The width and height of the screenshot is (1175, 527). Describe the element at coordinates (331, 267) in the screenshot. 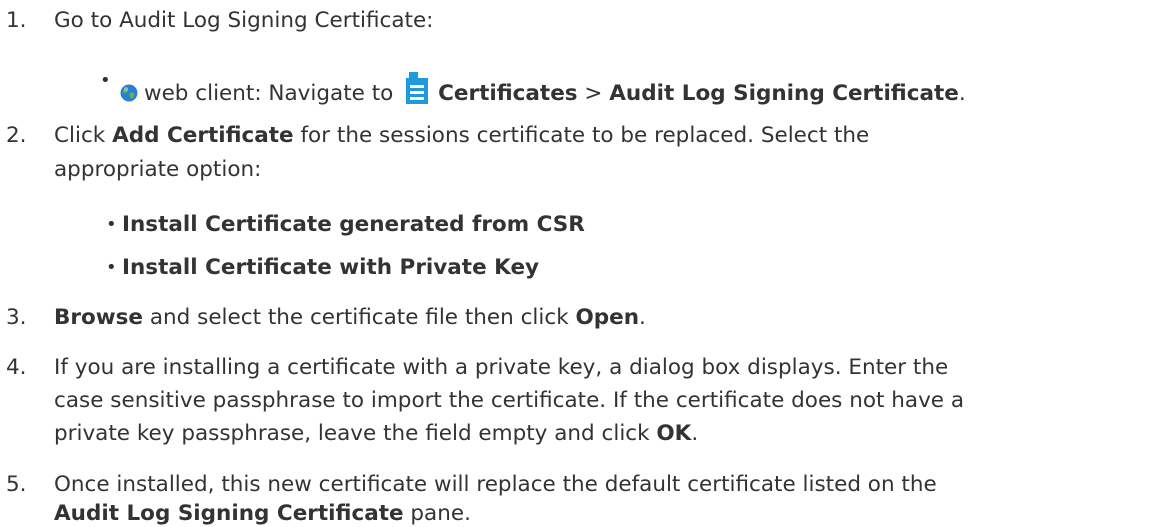

I see `option-install-with-private-key: Install Certificate with Private Key` at that location.